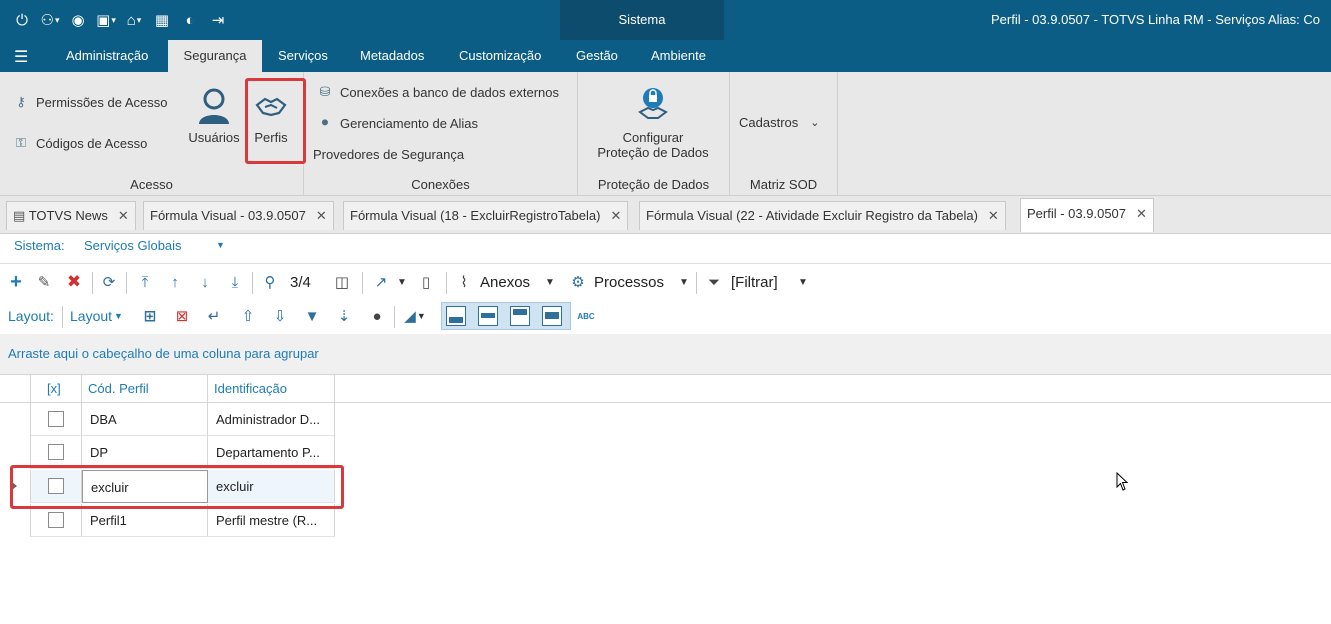  I want to click on highlight-perfis, so click(275, 121).